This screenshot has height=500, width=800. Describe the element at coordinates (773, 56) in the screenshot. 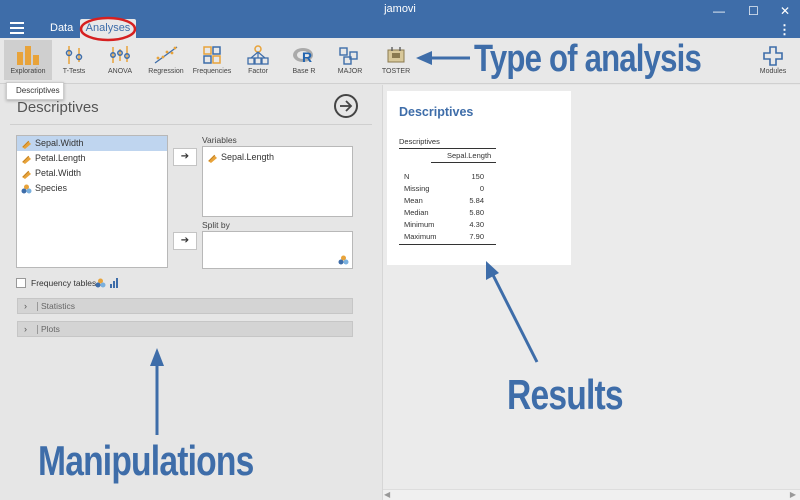

I see `modules-icon` at that location.